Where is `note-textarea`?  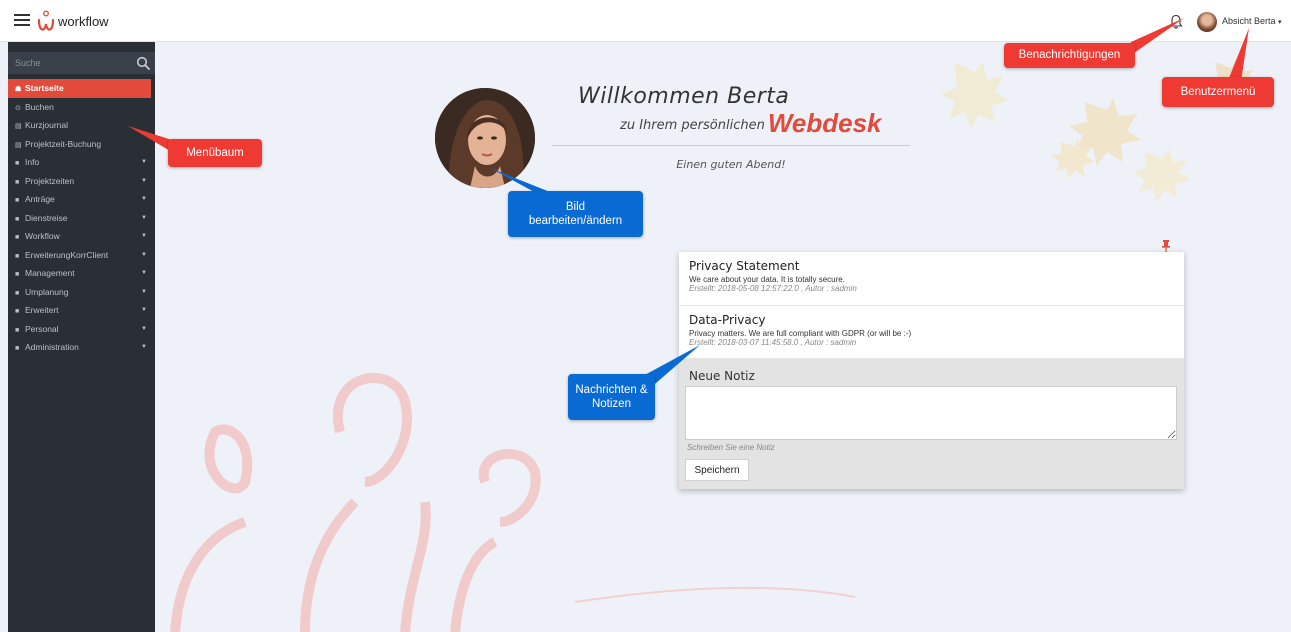
note-textarea is located at coordinates (931, 413).